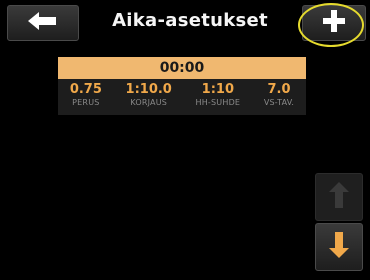  I want to click on scroll-down-button, so click(339, 247).